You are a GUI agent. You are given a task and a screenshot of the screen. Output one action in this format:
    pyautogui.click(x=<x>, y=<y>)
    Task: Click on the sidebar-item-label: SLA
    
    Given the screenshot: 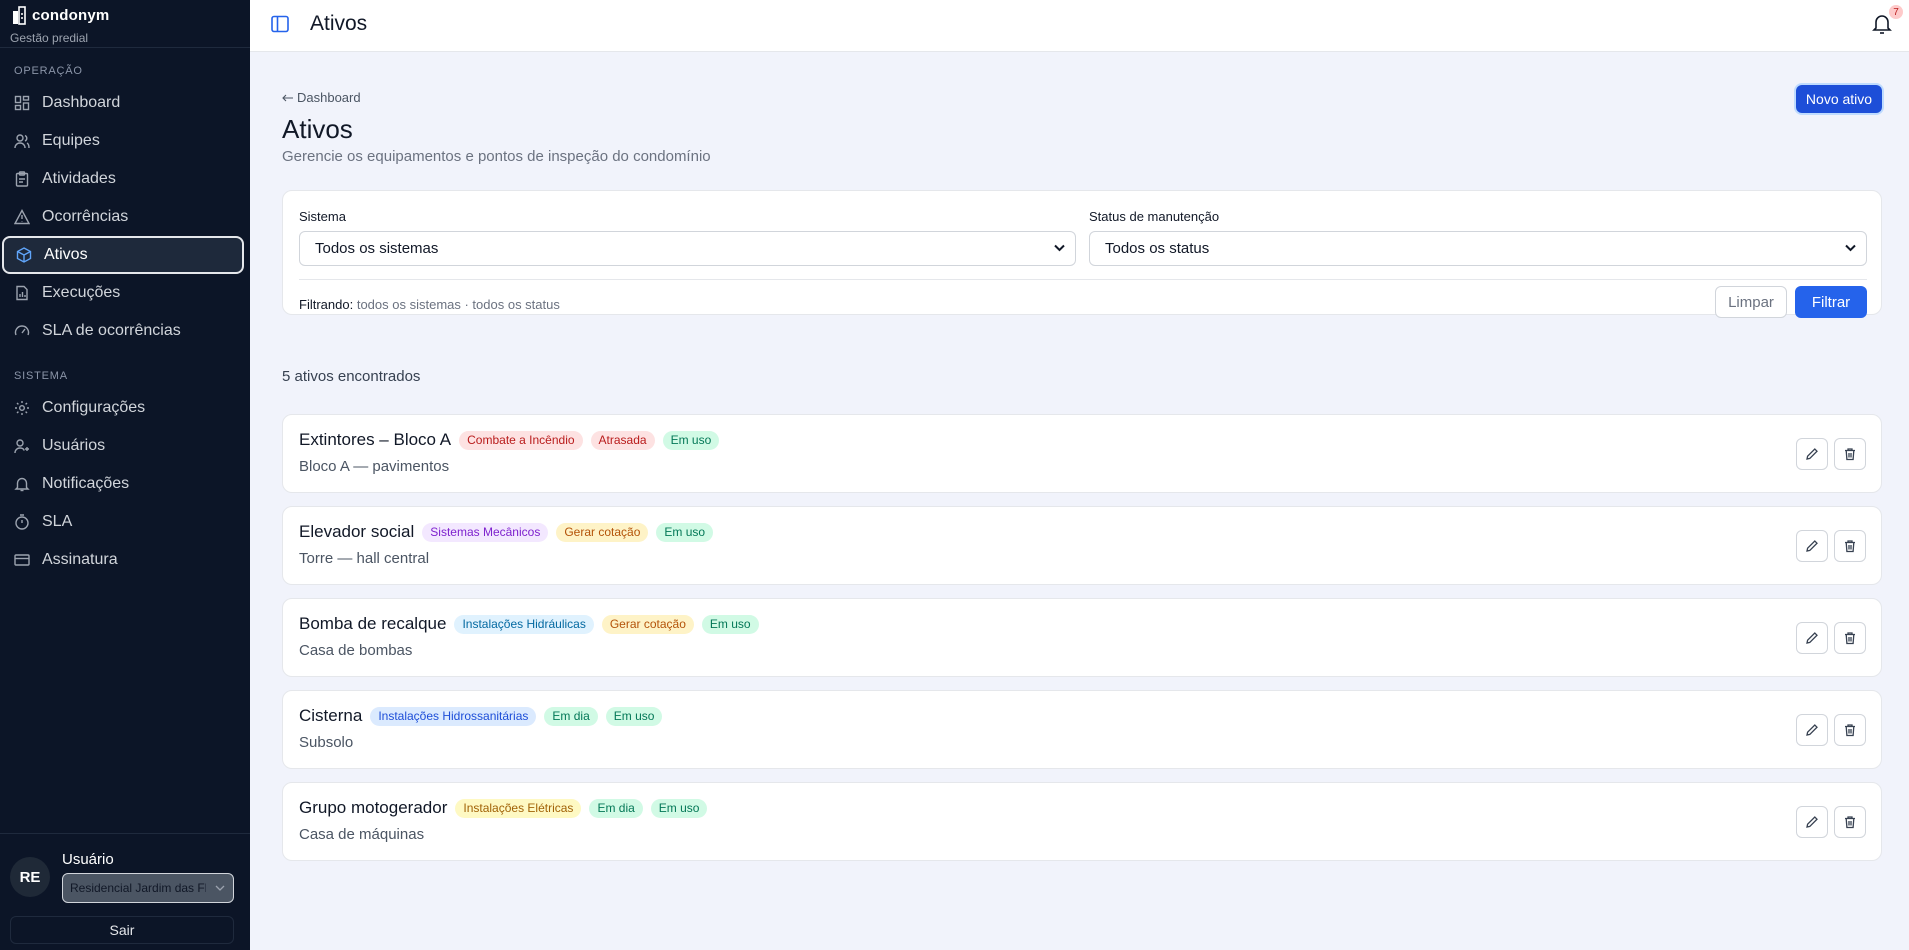 What is the action you would take?
    pyautogui.click(x=57, y=521)
    